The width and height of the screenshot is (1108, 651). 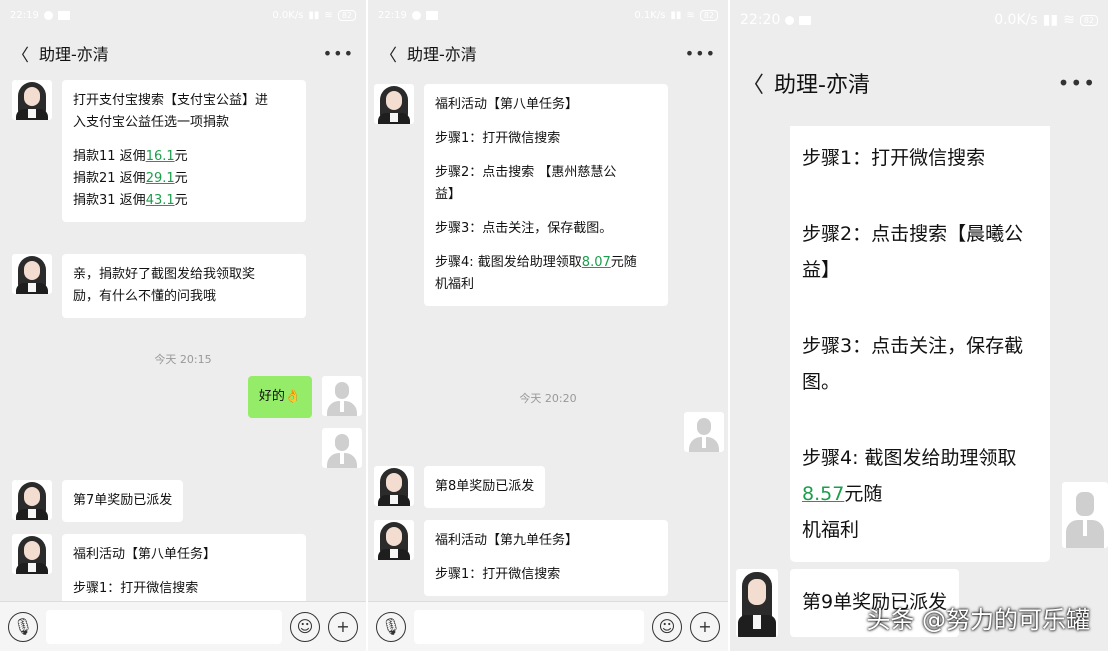 I want to click on message-row: 福利活动【第九单任务】 步骤1：打开微信搜索, so click(x=521, y=558).